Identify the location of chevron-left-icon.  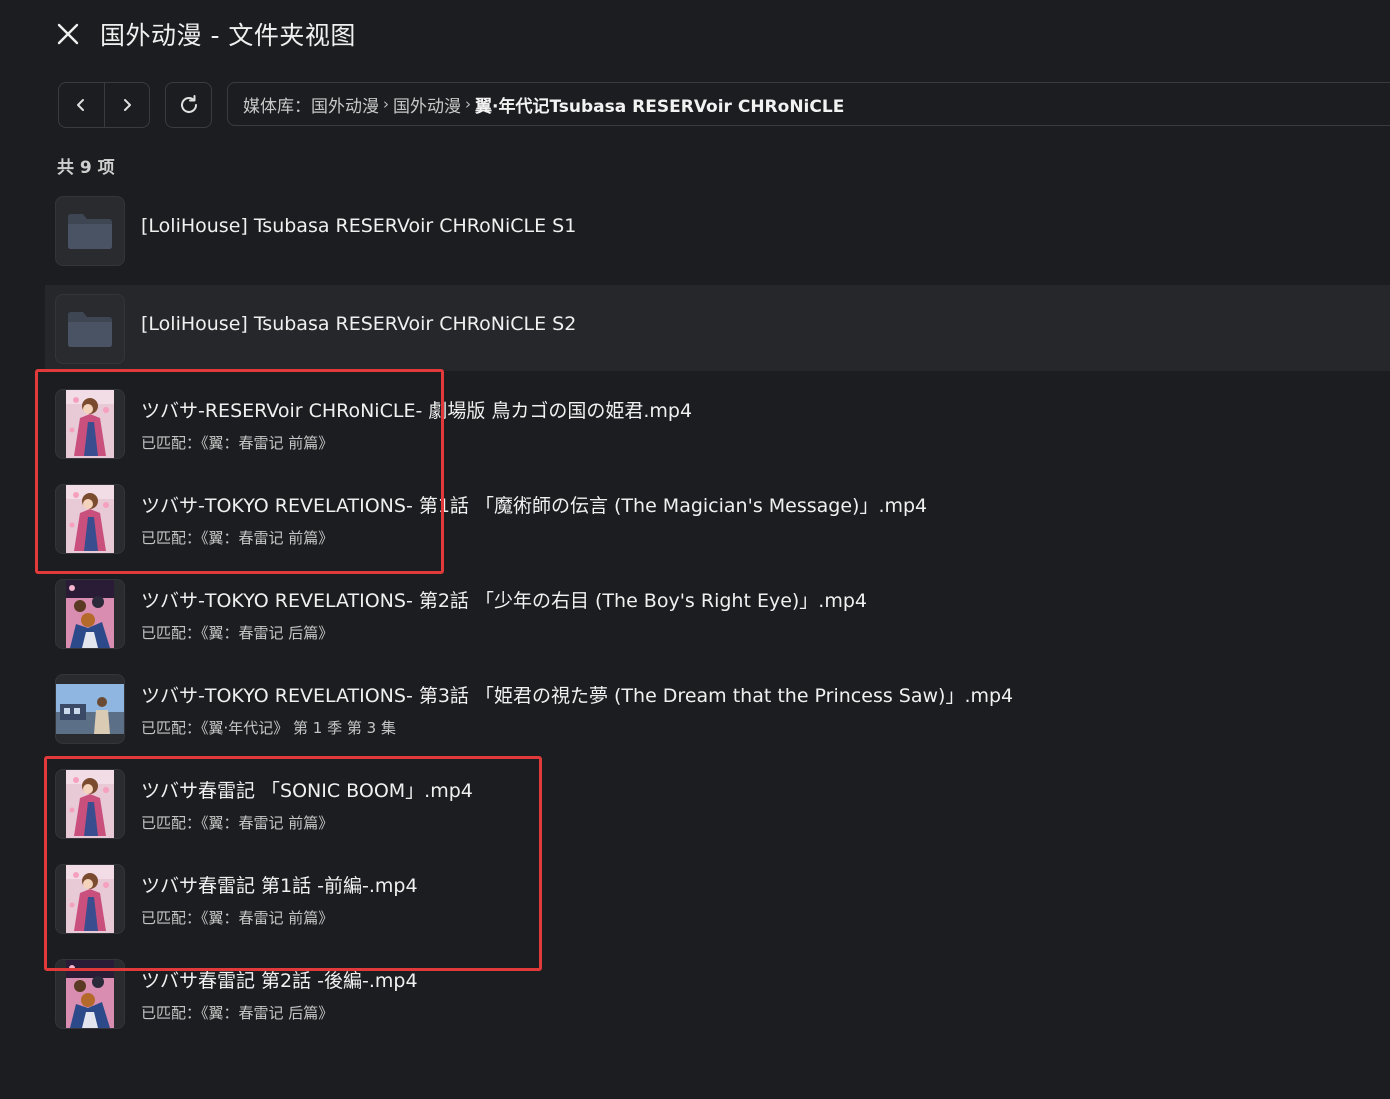
(81, 105).